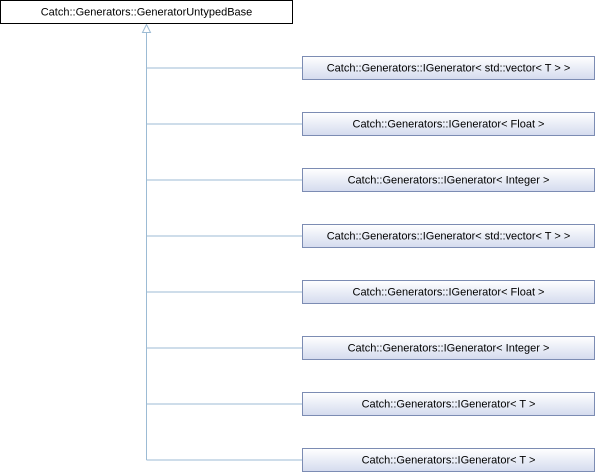 The width and height of the screenshot is (596, 472). What do you see at coordinates (146, 28) in the screenshot?
I see `inheritance-arrowhead` at bounding box center [146, 28].